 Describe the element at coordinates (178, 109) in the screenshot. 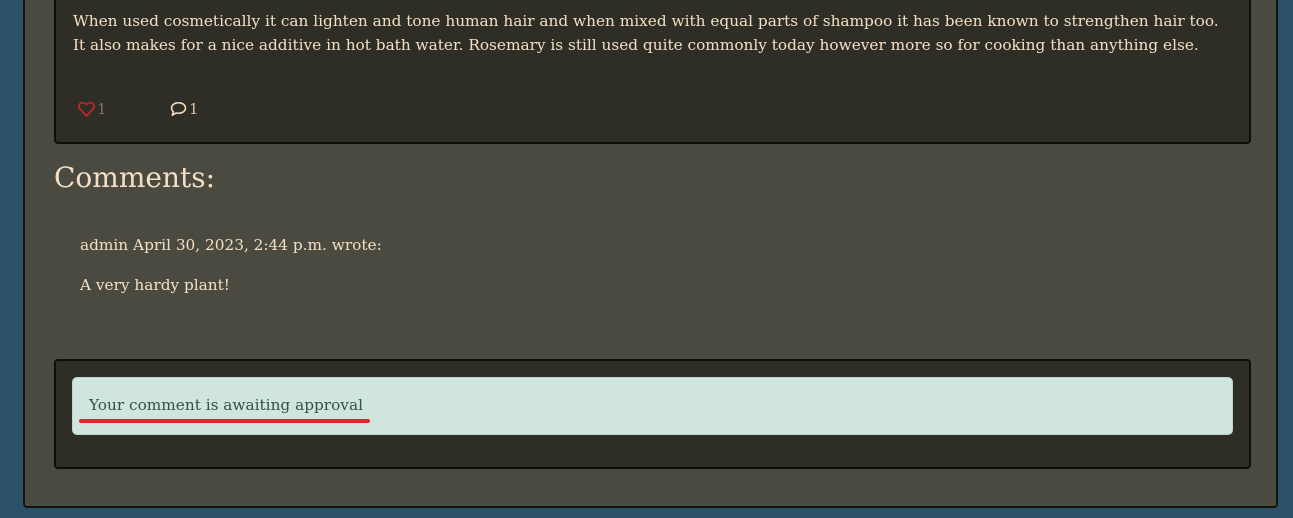

I see `speech-bubble-icon` at that location.